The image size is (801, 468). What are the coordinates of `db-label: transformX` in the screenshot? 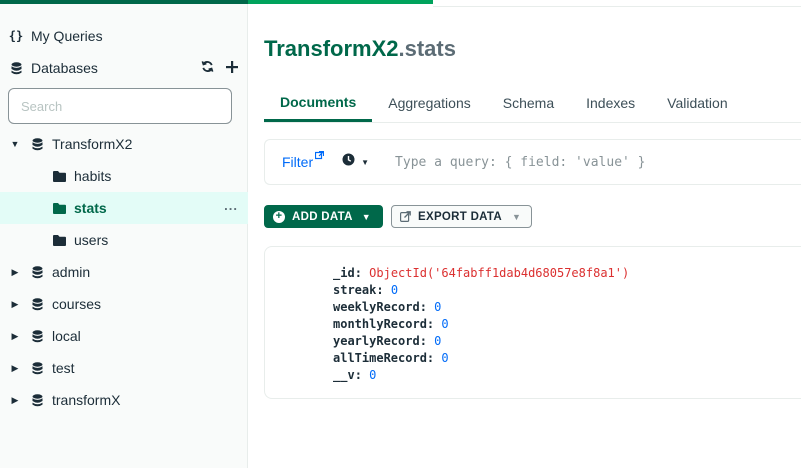 It's located at (86, 400).